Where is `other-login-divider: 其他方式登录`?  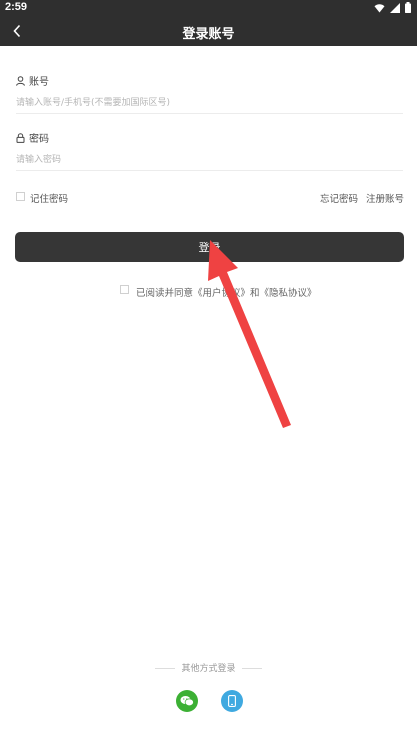
other-login-divider: 其他方式登录 is located at coordinates (208, 668).